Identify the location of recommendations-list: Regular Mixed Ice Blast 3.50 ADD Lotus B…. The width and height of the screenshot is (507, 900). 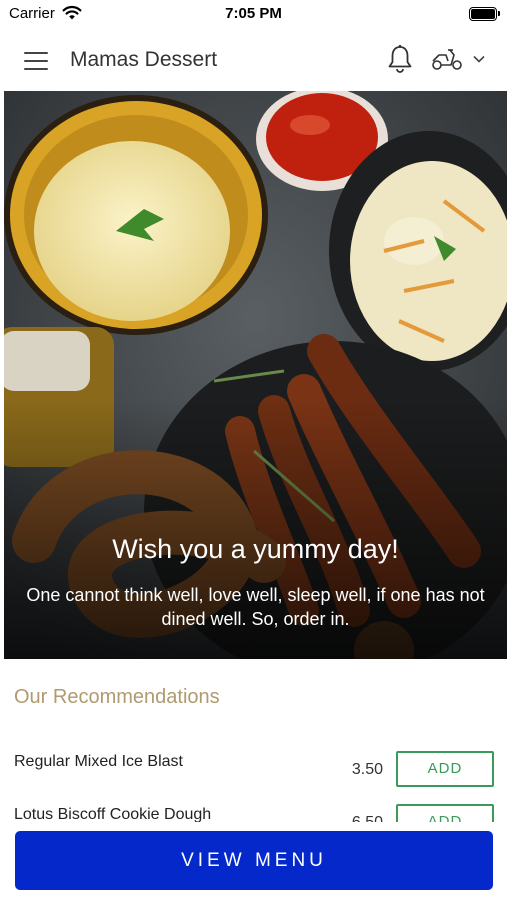
(253, 781).